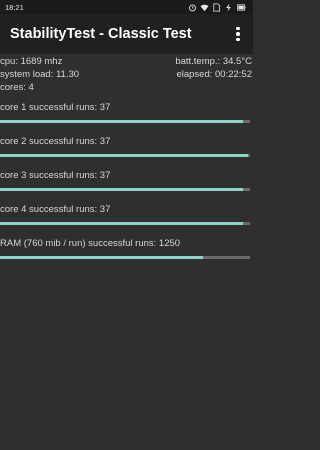 The width and height of the screenshot is (320, 450). What do you see at coordinates (126, 7) in the screenshot?
I see `status-bar: 18:21` at bounding box center [126, 7].